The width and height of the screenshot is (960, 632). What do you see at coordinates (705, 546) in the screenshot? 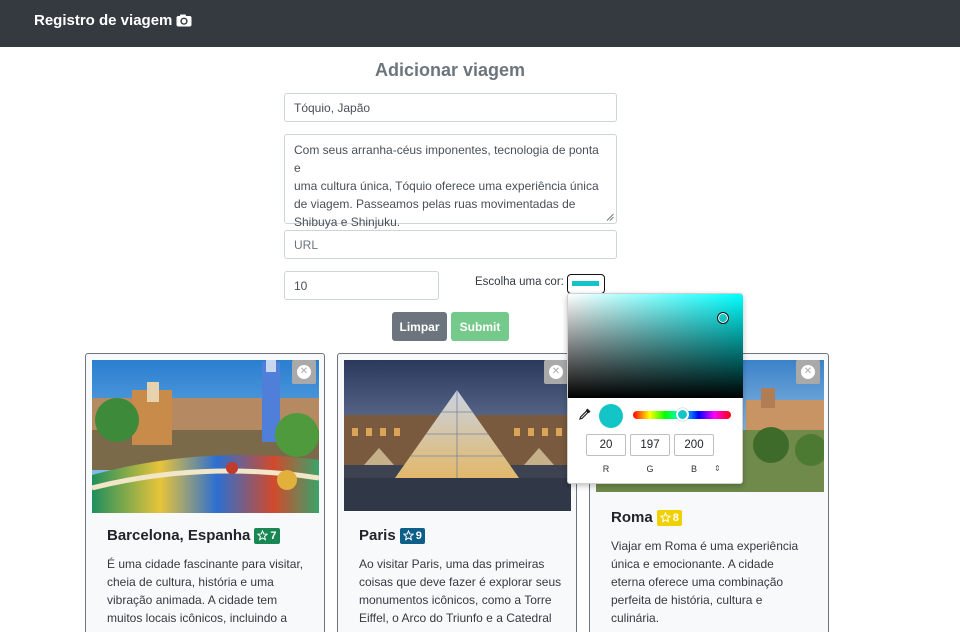
I see `card-description-line: Viajar em Roma é uma experiência` at bounding box center [705, 546].